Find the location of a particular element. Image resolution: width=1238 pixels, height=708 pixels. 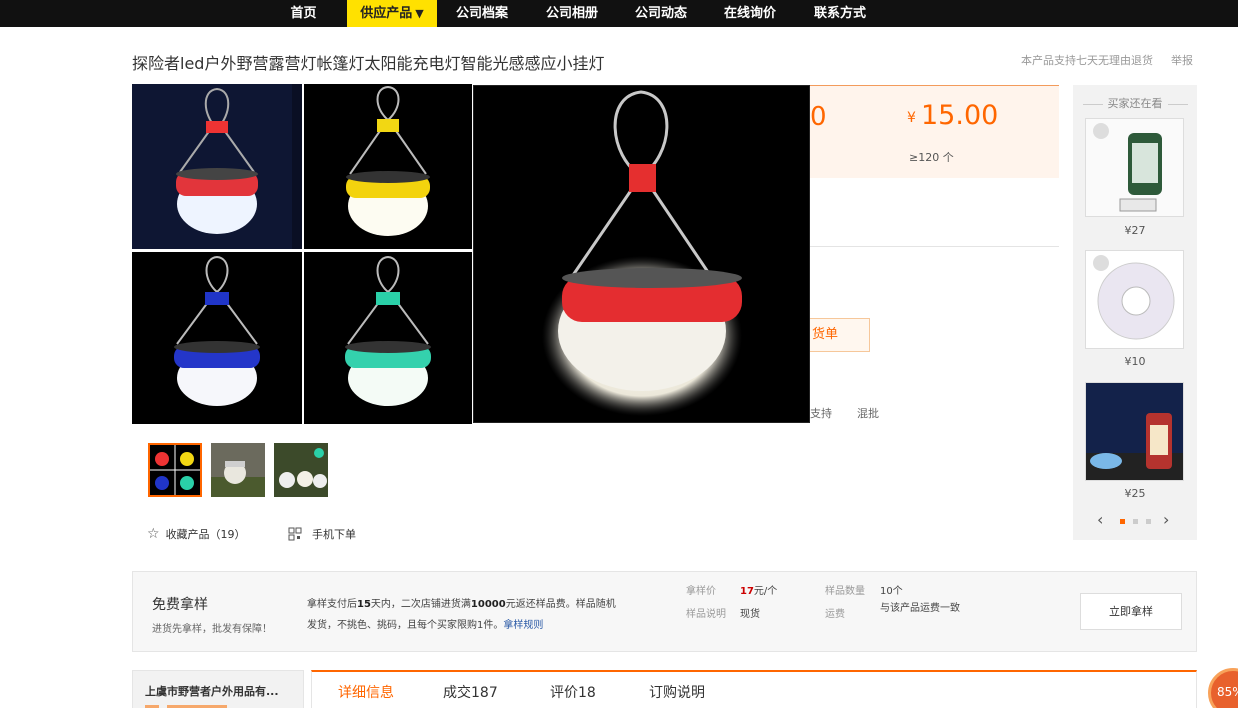

recommend-price: ¥25 is located at coordinates (1135, 493).